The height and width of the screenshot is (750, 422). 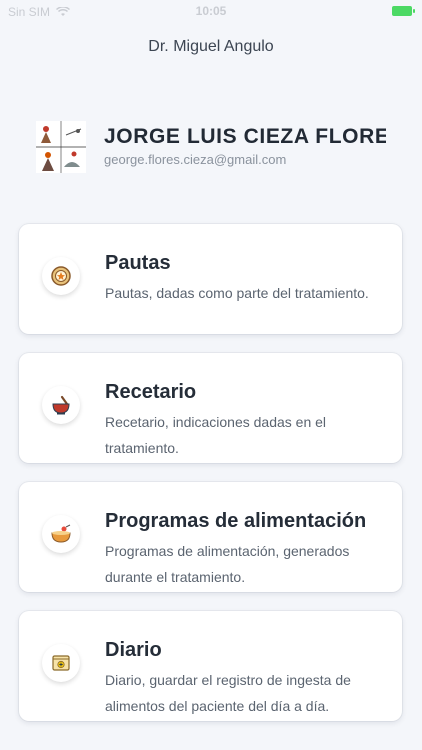 I want to click on diary-book-icon, so click(x=61, y=663).